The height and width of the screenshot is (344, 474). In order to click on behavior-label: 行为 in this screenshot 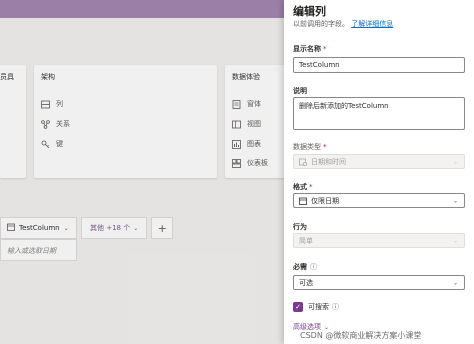, I will do `click(300, 227)`.